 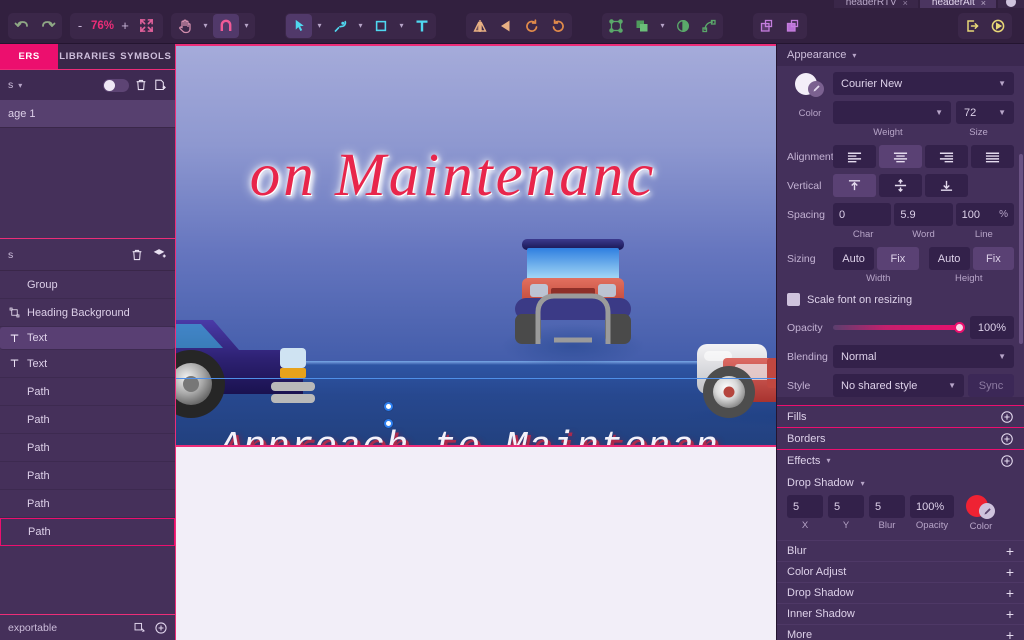 I want to click on add-effect-icon, so click(x=1007, y=461).